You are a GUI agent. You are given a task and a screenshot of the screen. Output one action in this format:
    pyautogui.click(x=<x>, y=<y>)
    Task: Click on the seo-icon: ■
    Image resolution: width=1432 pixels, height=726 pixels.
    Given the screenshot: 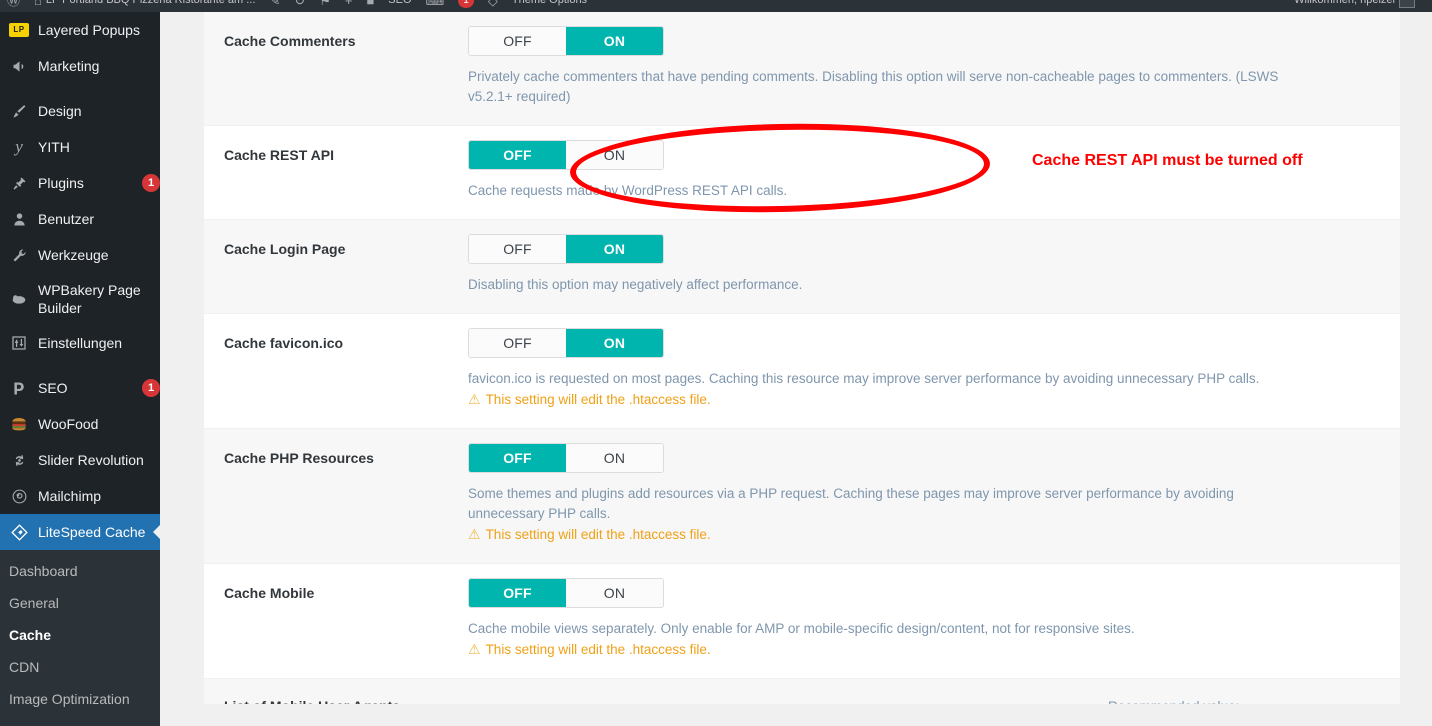 What is the action you would take?
    pyautogui.click(x=370, y=6)
    